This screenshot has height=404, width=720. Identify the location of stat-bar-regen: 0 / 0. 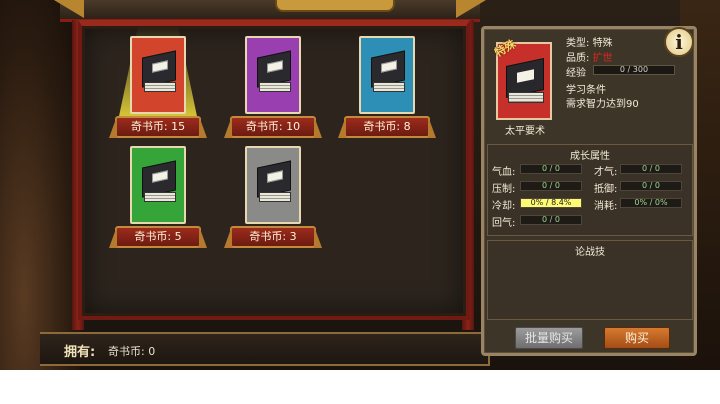
(551, 220).